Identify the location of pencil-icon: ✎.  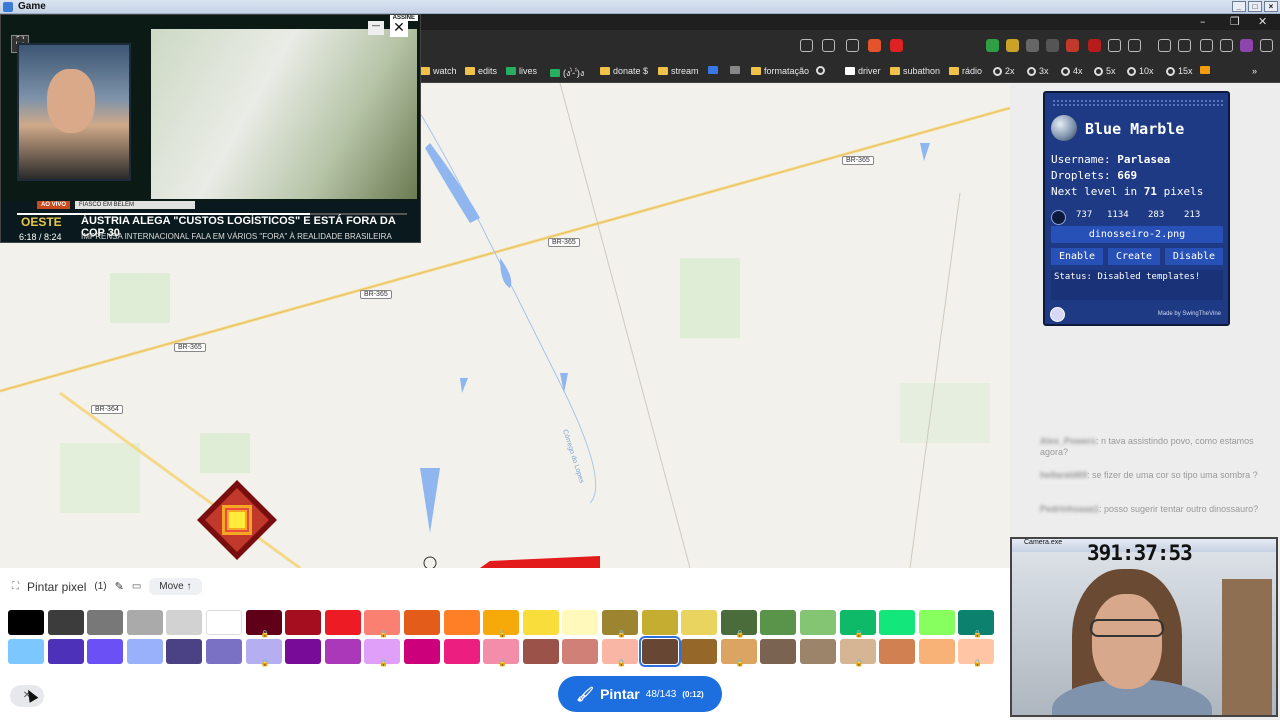
(119, 586).